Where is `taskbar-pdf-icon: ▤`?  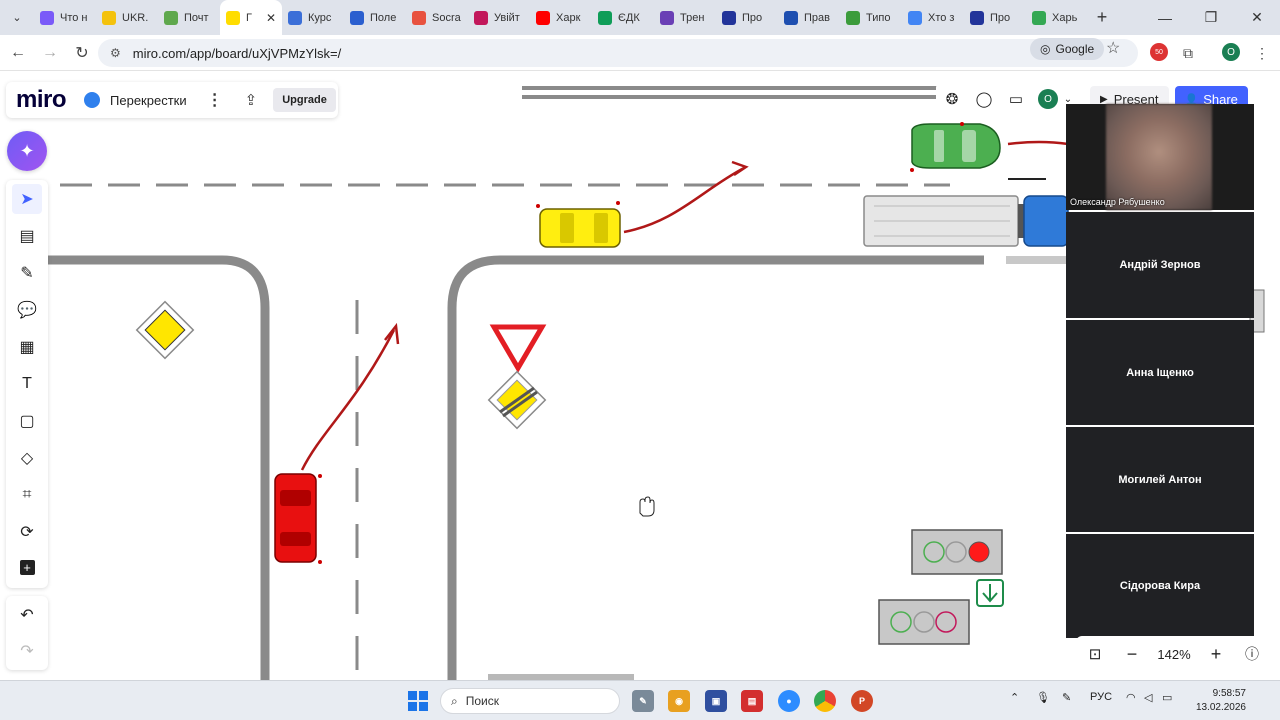
taskbar-pdf-icon: ▤ is located at coordinates (752, 701).